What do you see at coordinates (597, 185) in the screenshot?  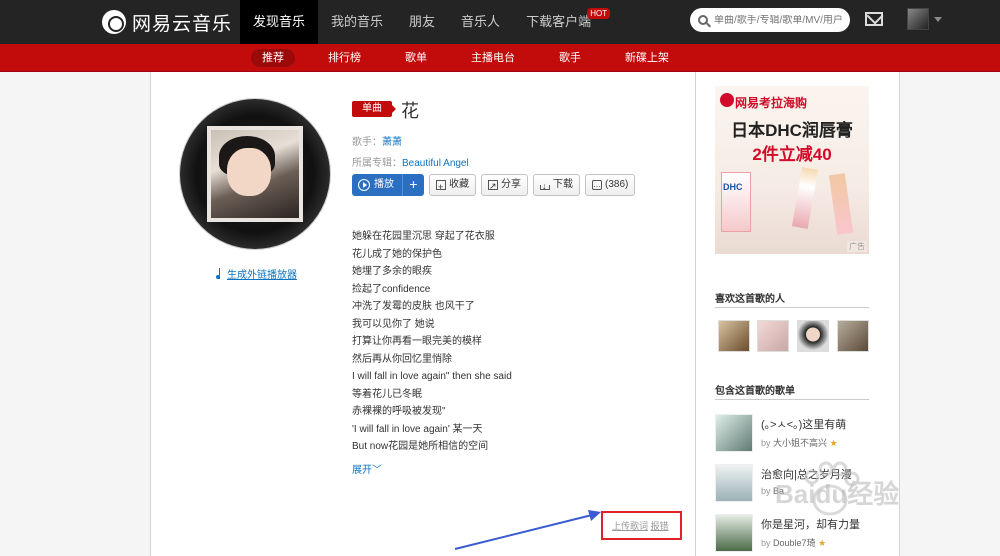 I see `comment-icon` at bounding box center [597, 185].